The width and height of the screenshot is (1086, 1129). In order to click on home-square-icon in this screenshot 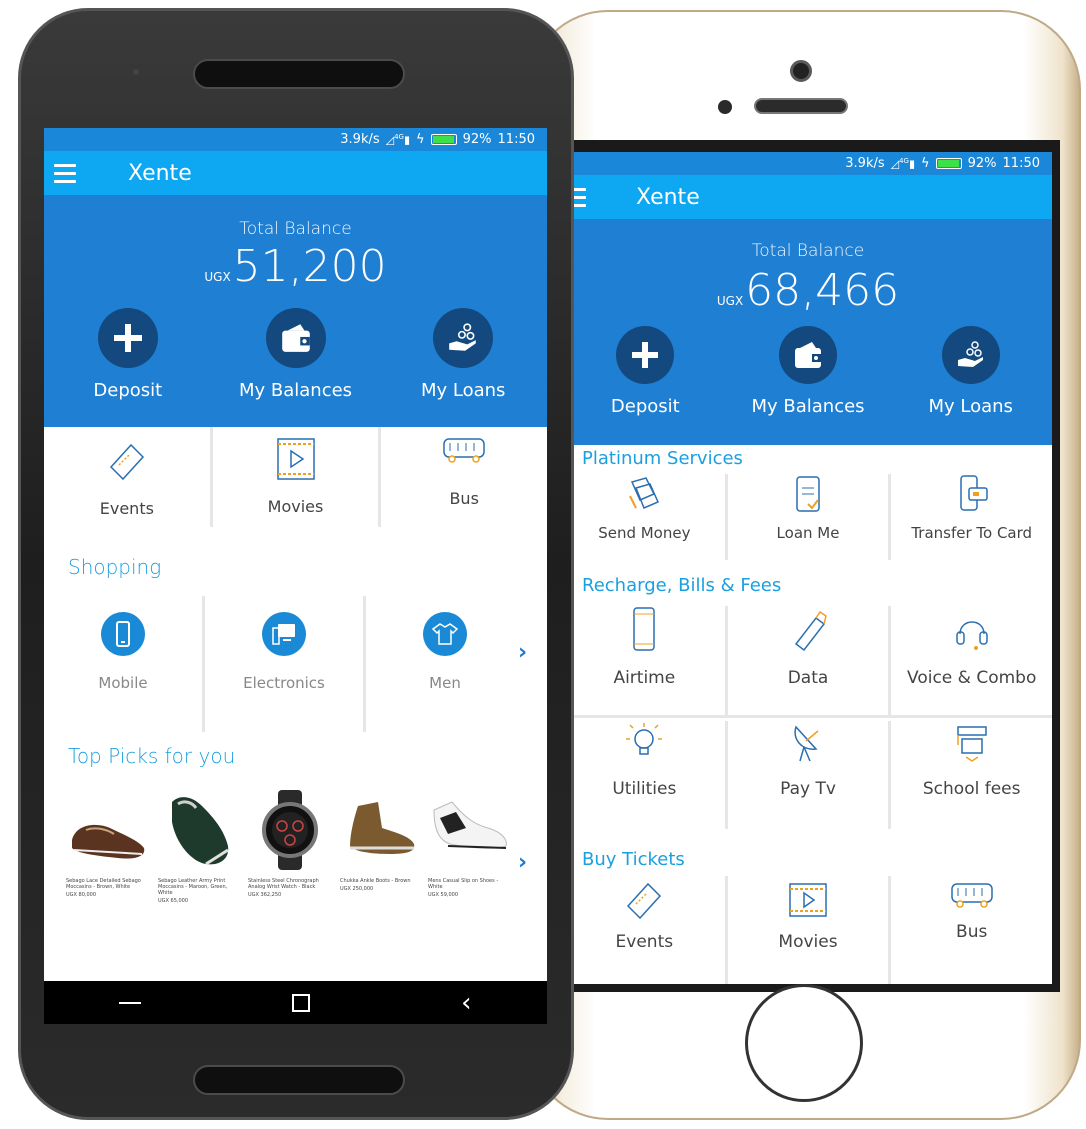, I will do `click(301, 1002)`.